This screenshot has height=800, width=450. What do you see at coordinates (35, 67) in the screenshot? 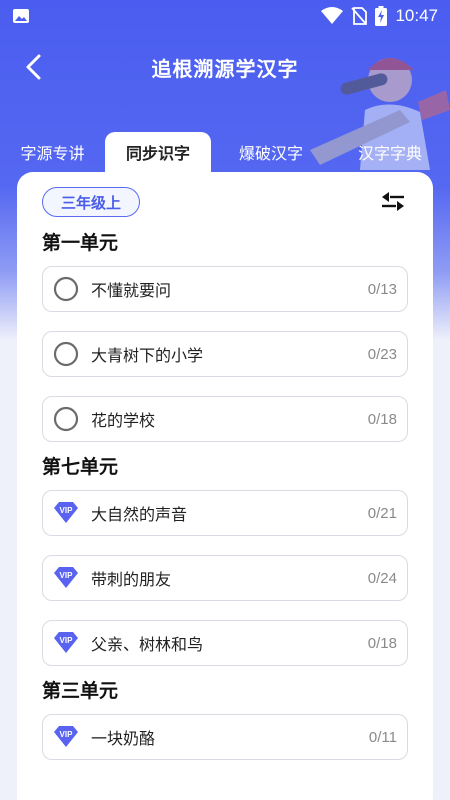
I see `back-arrow-icon` at bounding box center [35, 67].